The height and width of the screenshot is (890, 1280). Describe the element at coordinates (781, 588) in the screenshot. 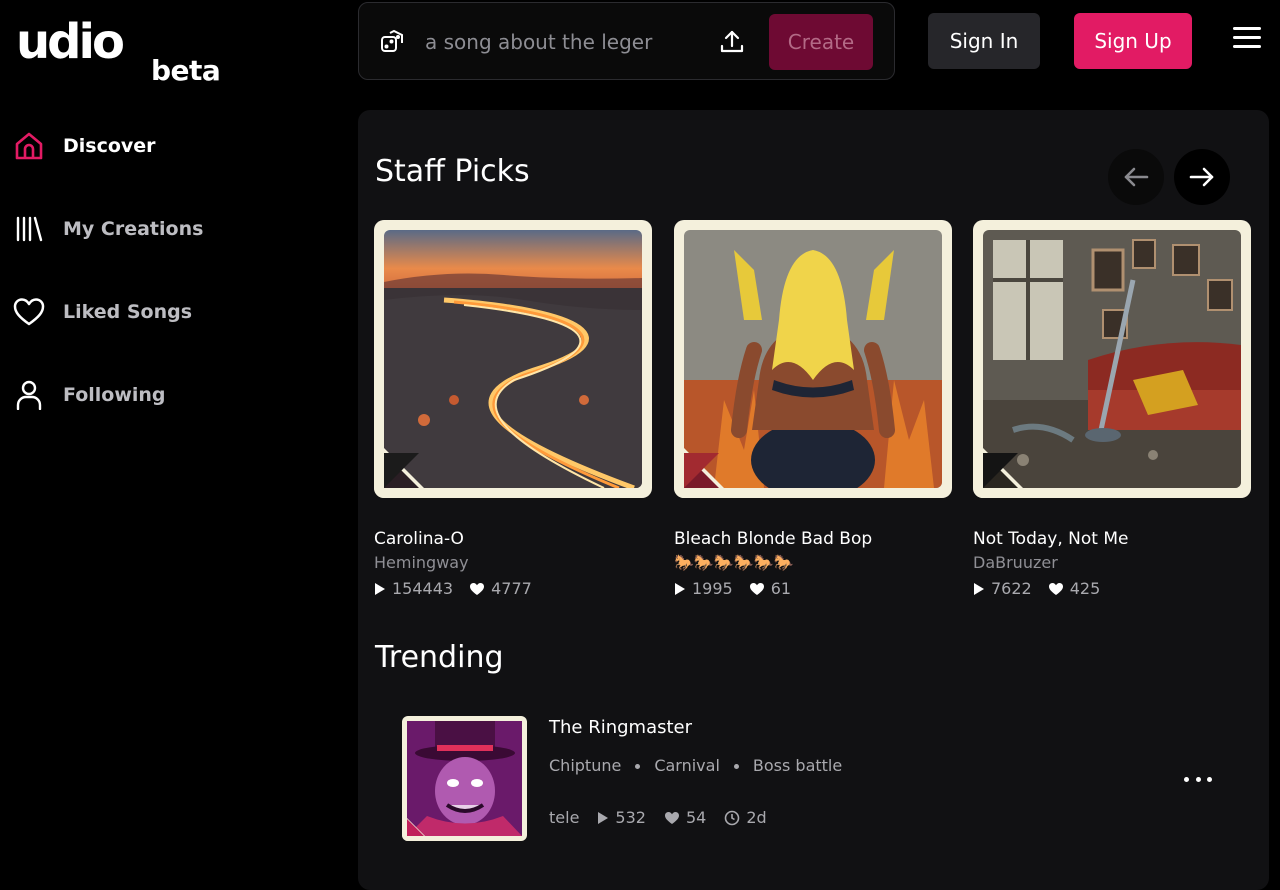

I see `like-count: 61` at that location.